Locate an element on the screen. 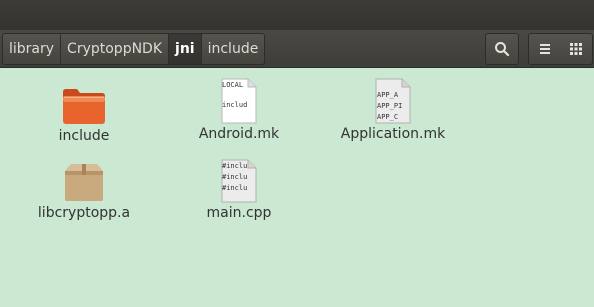 This screenshot has height=307, width=594. search-button is located at coordinates (502, 49).